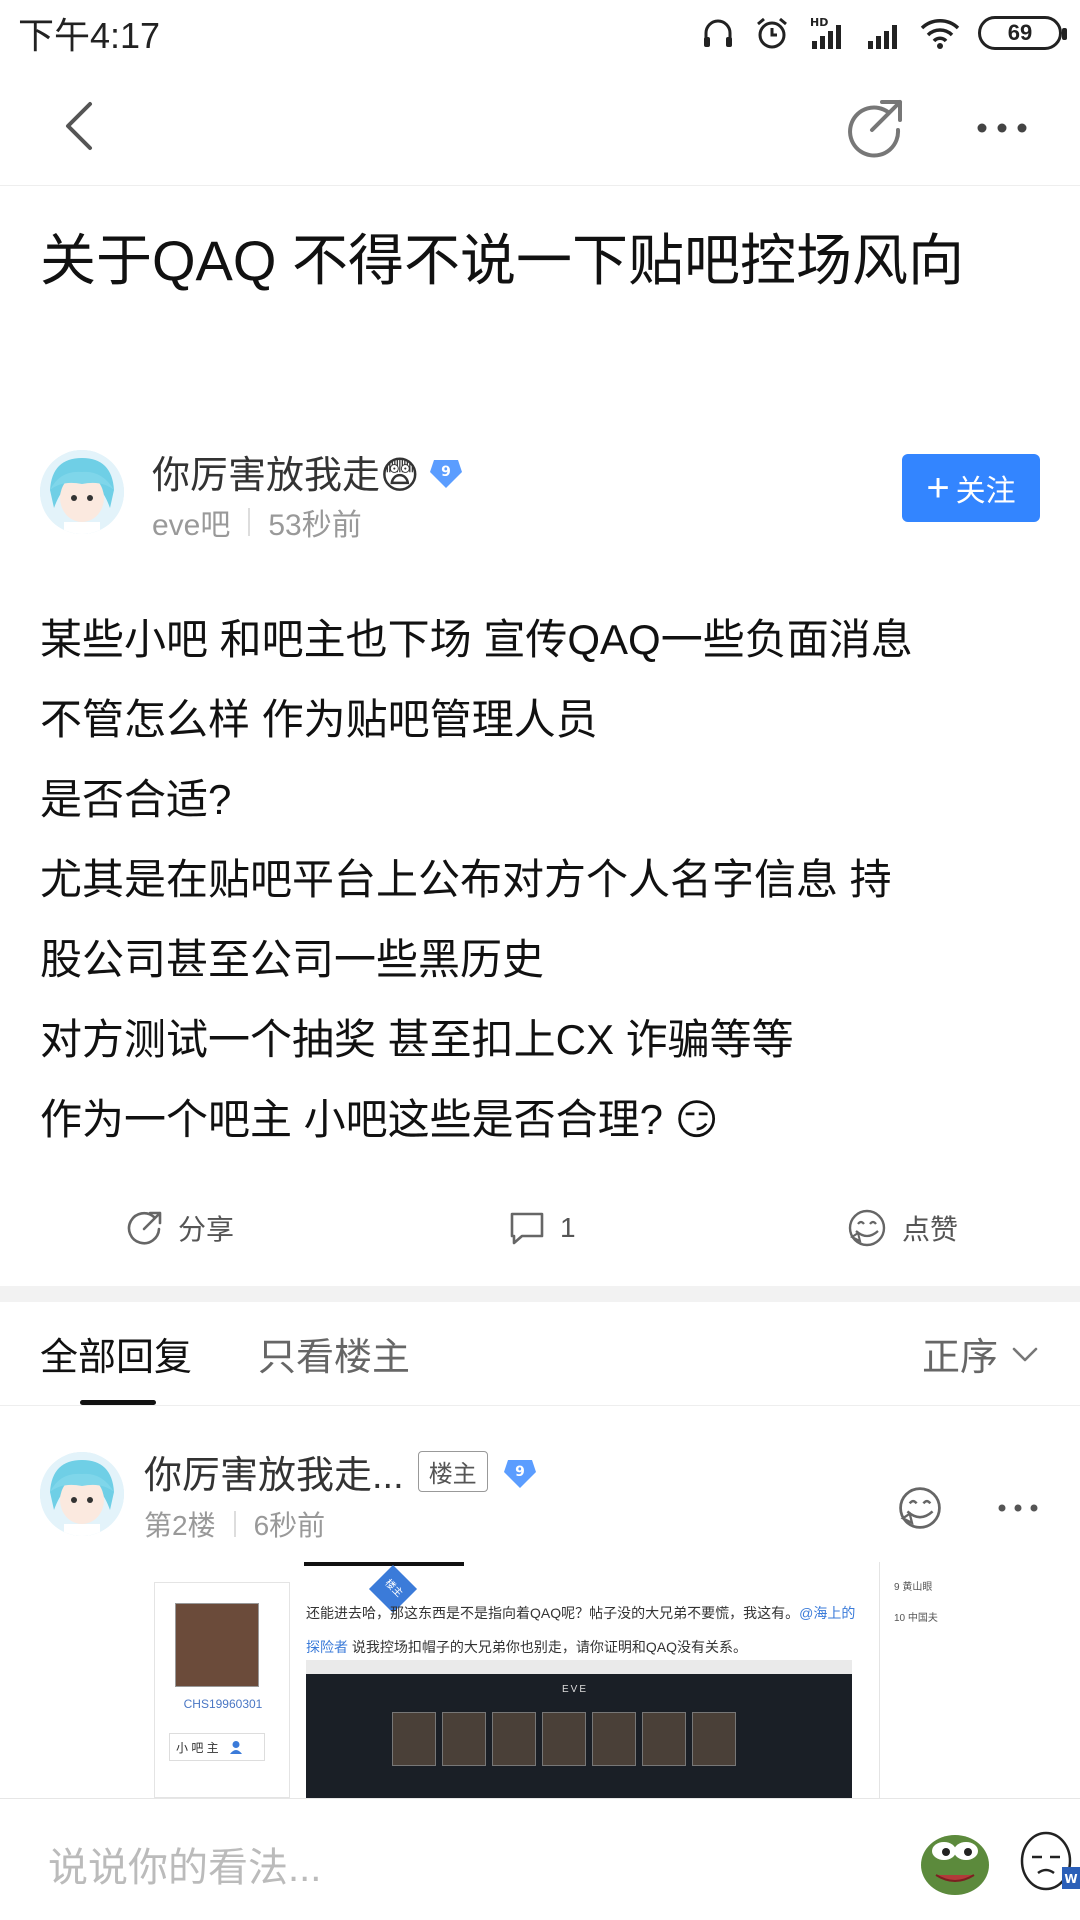 The width and height of the screenshot is (1080, 1920). Describe the element at coordinates (549, 1647) in the screenshot. I see `image-text-2: 说我控场扣帽子的大兄弟你也别走，请你证明和QAQ没有关系。` at that location.